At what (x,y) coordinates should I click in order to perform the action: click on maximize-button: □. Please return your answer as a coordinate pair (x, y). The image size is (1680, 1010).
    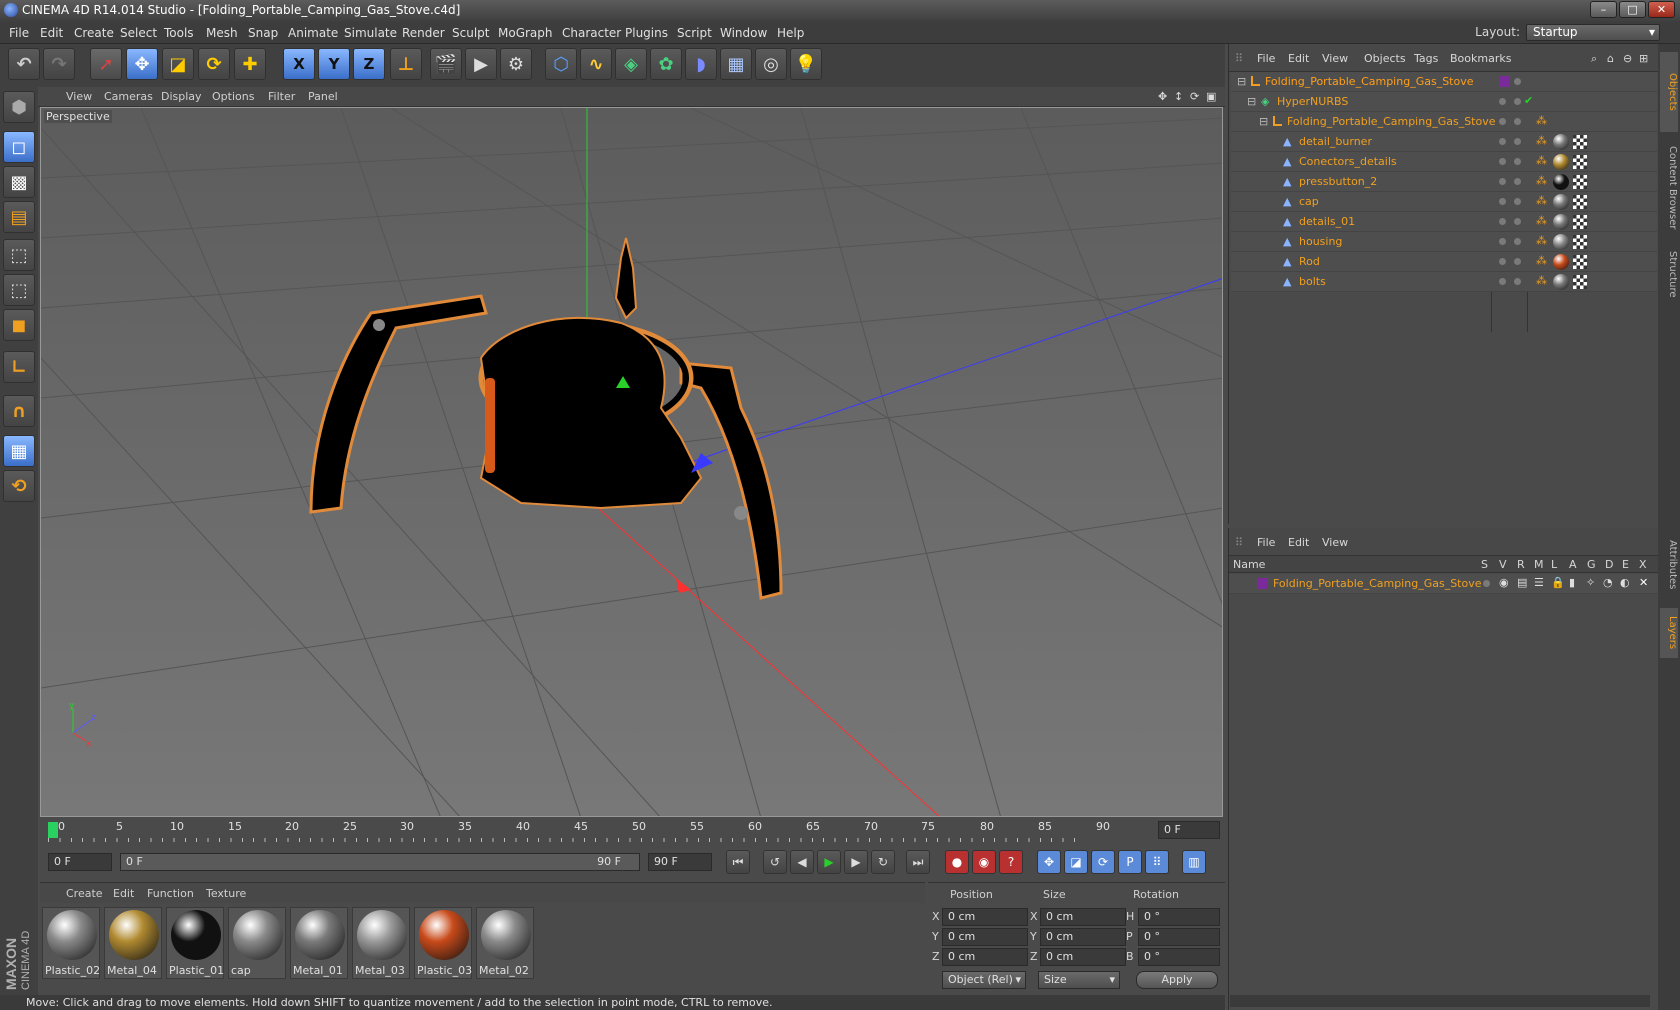
    Looking at the image, I should click on (1632, 9).